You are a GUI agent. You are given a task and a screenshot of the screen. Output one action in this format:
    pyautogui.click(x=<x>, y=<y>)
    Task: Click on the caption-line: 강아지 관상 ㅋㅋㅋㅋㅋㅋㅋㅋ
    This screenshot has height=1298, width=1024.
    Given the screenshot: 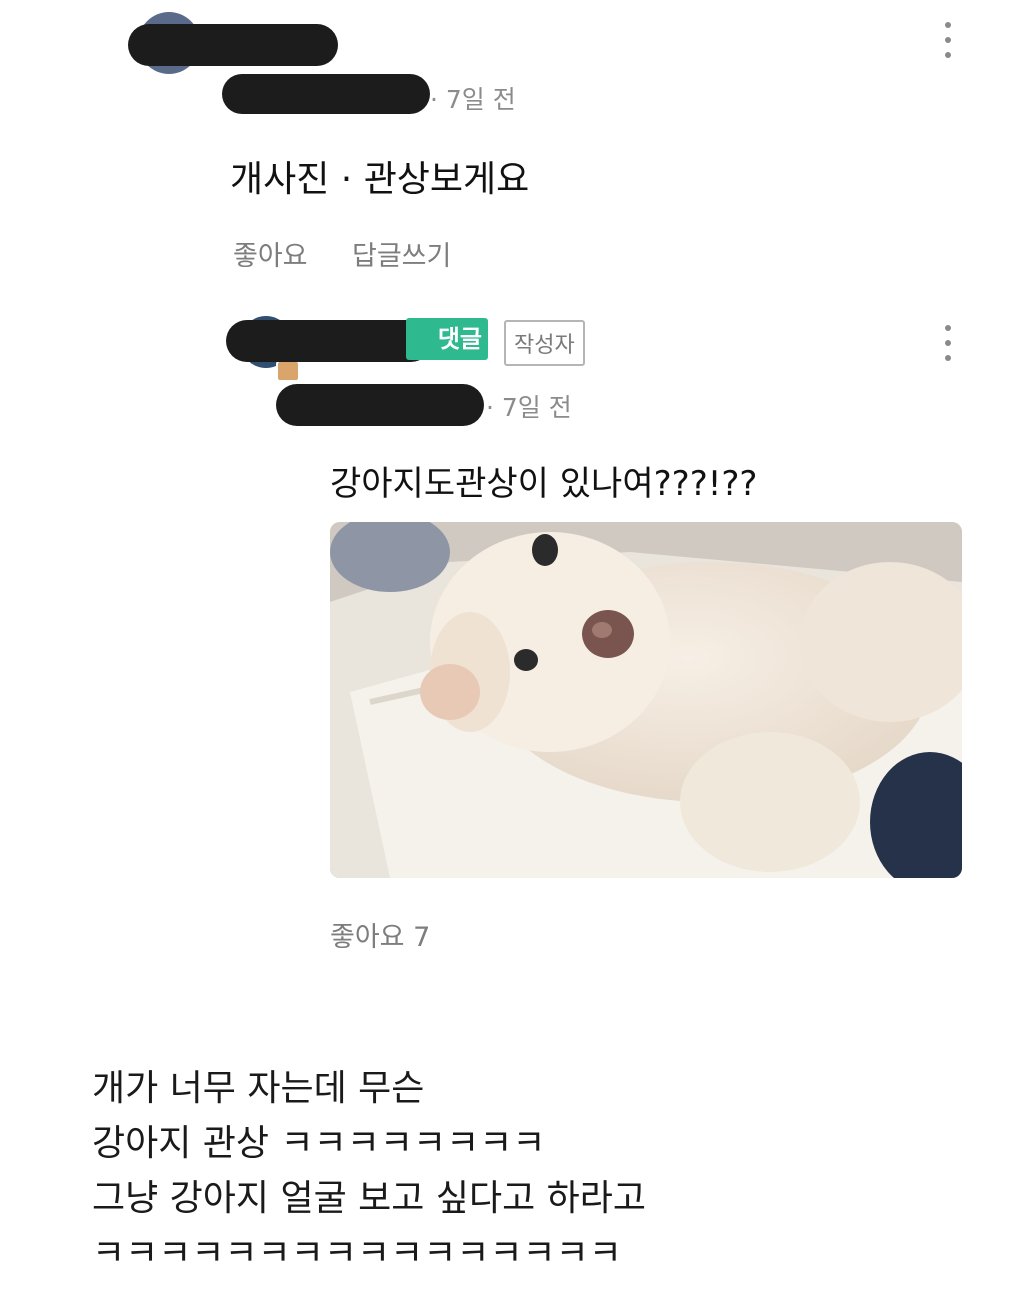 What is the action you would take?
    pyautogui.click(x=319, y=1143)
    